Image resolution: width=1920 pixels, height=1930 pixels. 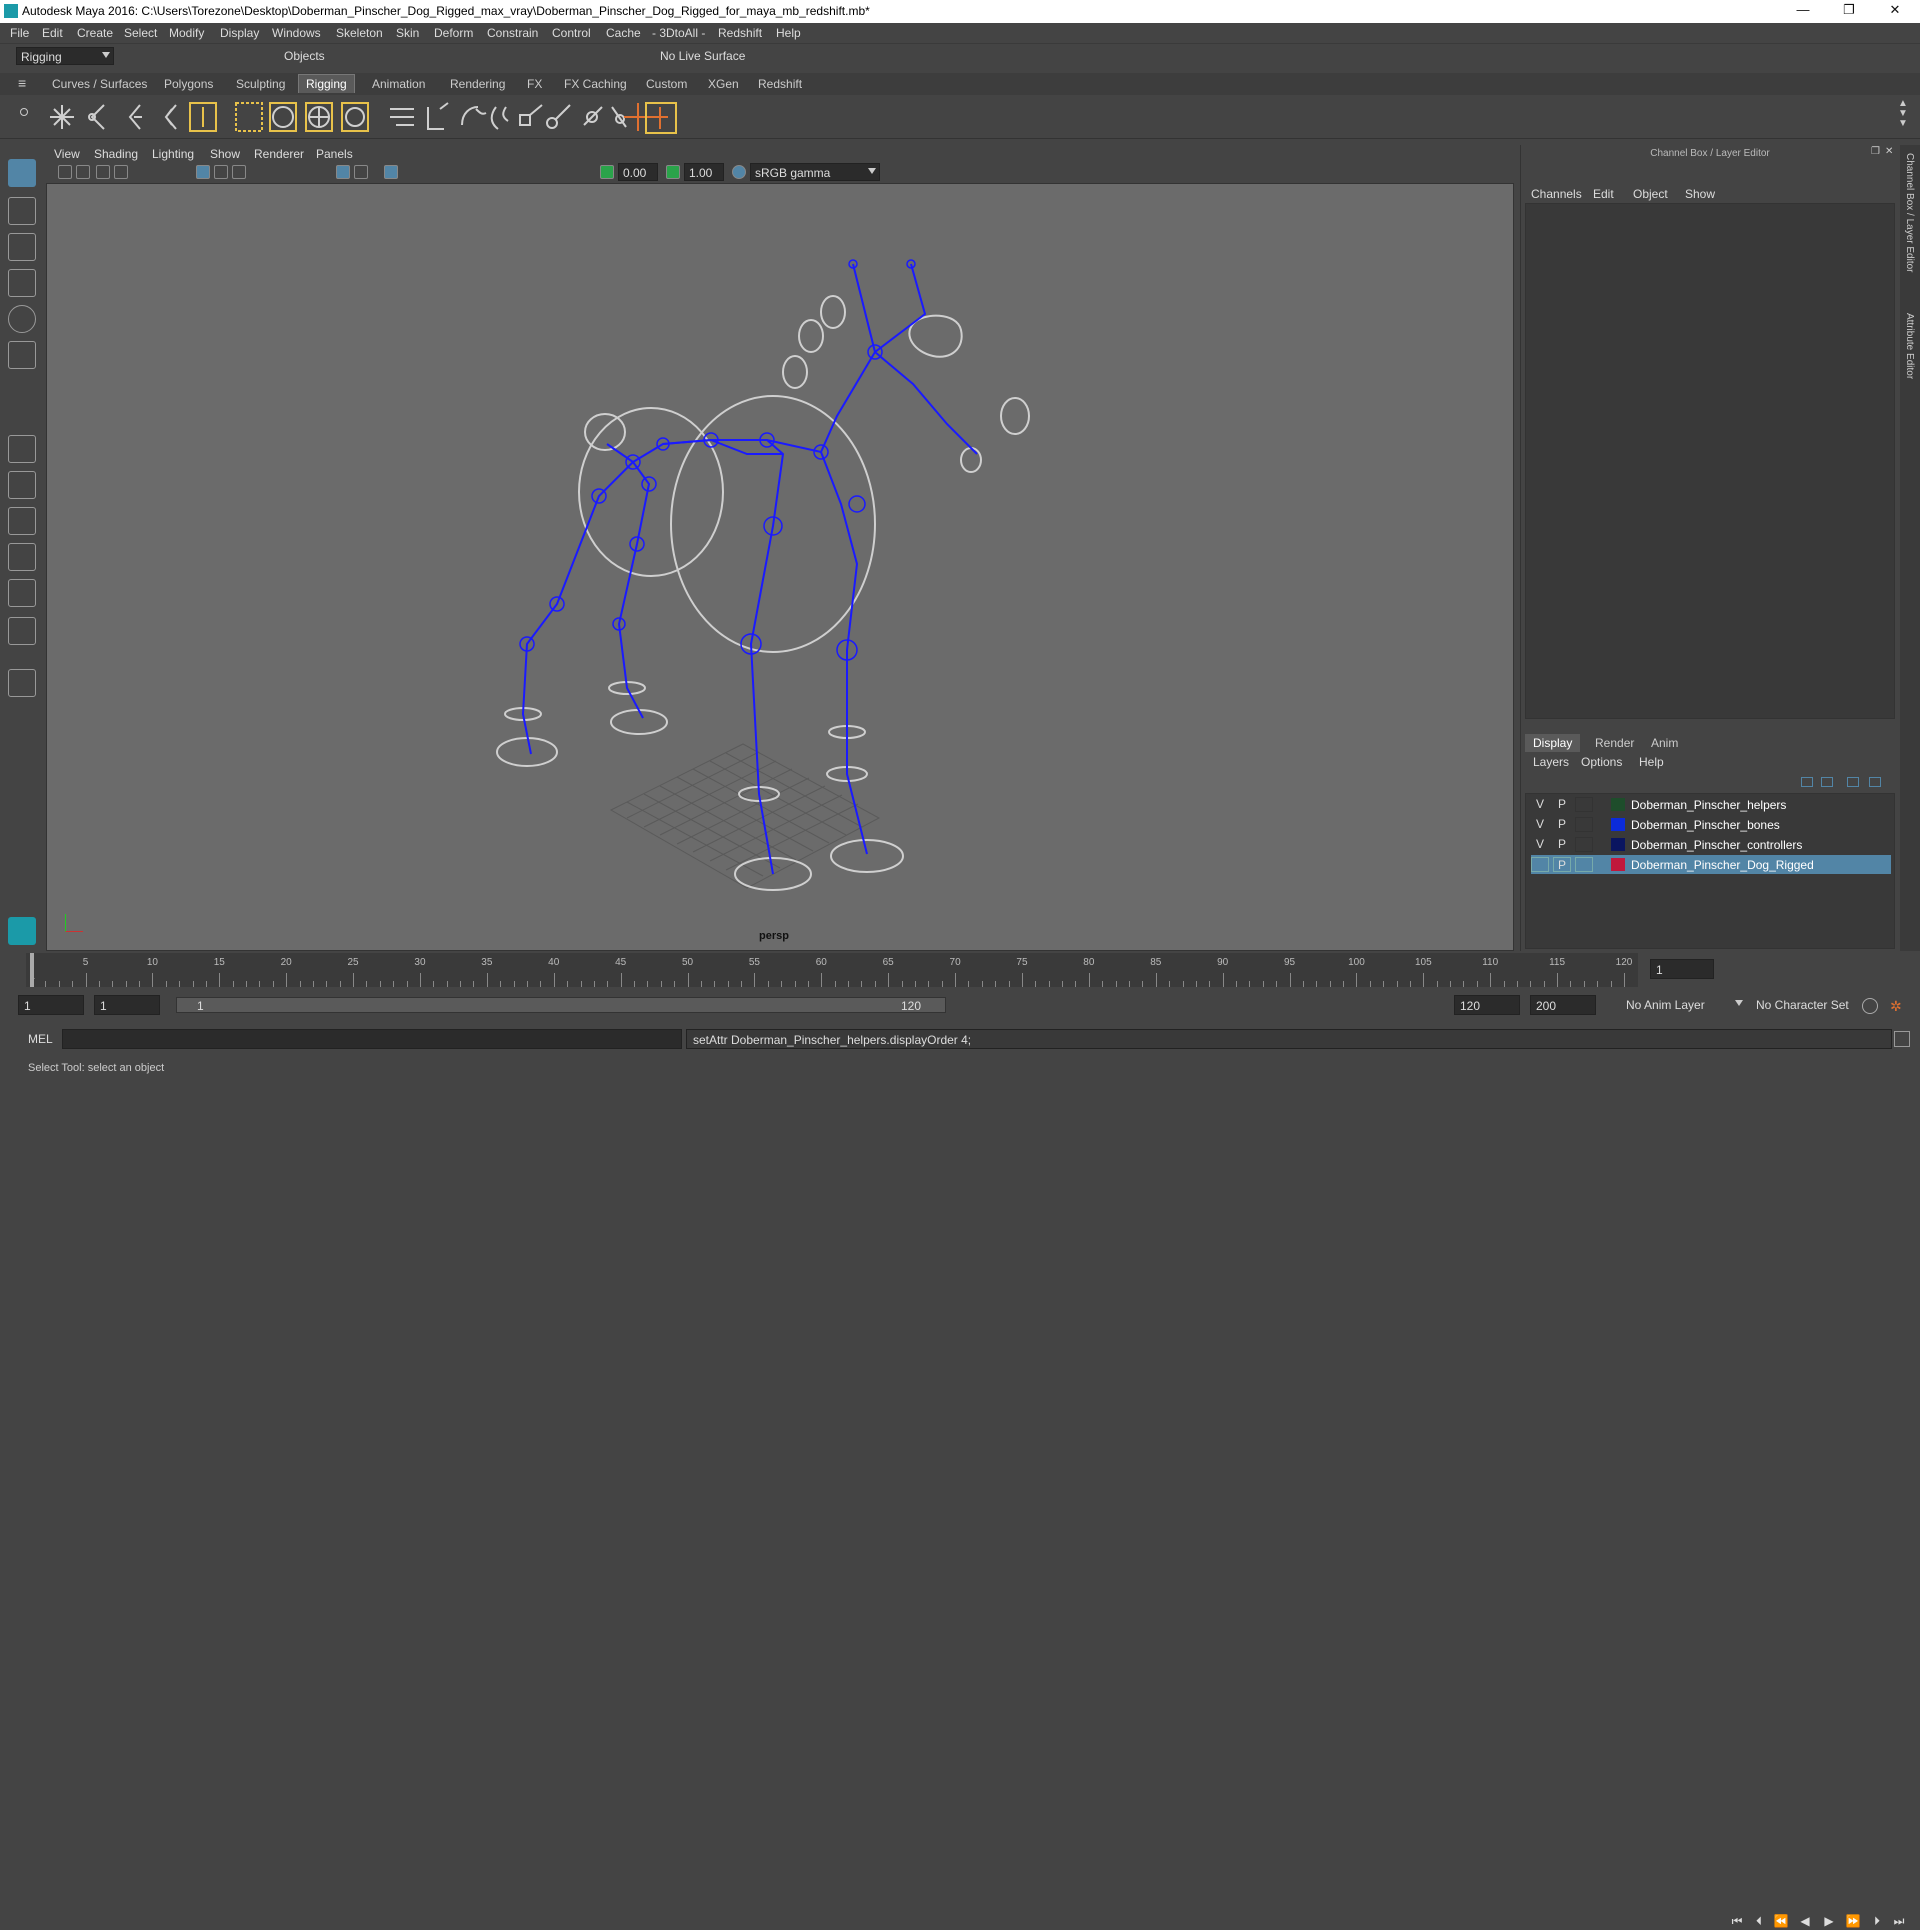 I want to click on smooth-shade-icon, so click(x=361, y=172).